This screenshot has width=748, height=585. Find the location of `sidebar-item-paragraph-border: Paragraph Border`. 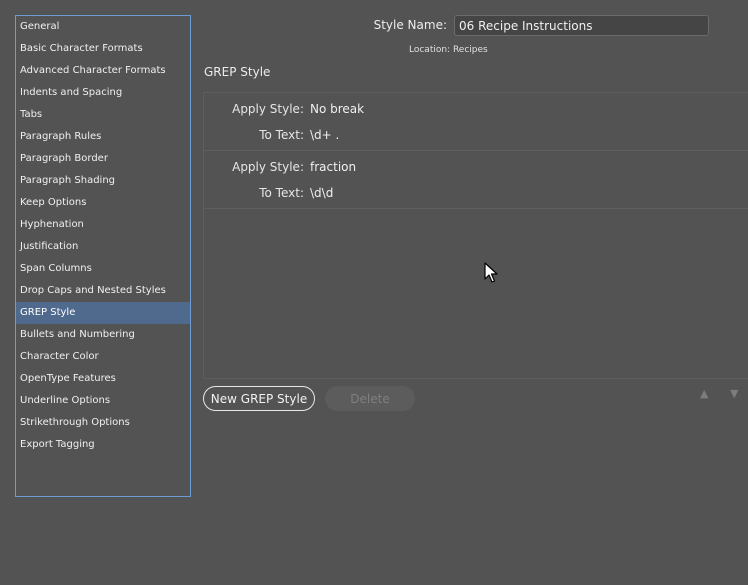

sidebar-item-paragraph-border: Paragraph Border is located at coordinates (103, 159).